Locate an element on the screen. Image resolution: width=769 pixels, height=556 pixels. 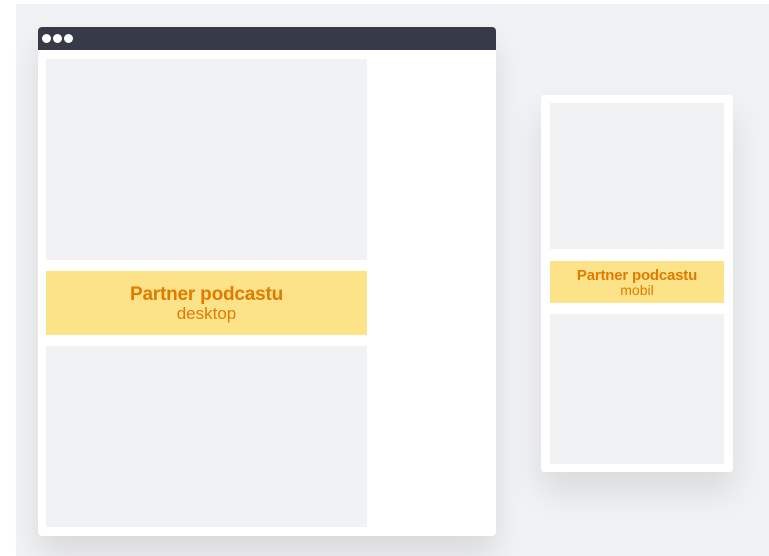
desktop-content-placeholder-bottom is located at coordinates (206, 436).